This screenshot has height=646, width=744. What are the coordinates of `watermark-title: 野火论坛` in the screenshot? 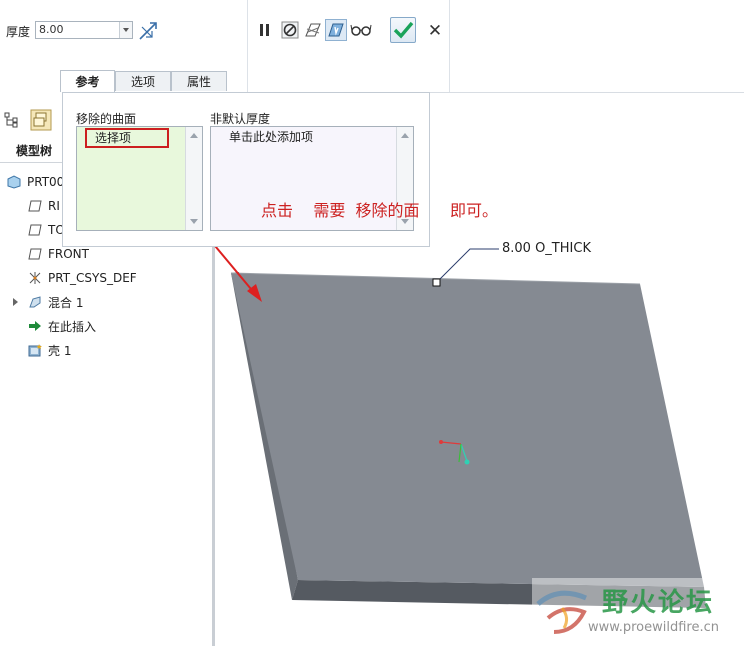 It's located at (658, 603).